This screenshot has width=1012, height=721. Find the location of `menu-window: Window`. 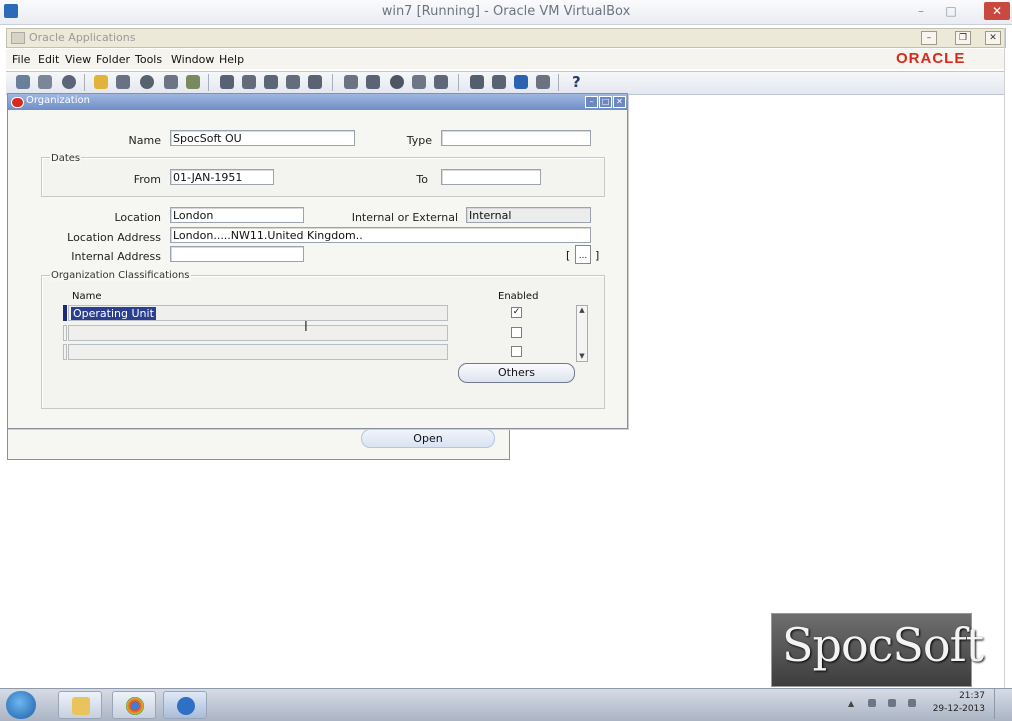

menu-window: Window is located at coordinates (192, 59).